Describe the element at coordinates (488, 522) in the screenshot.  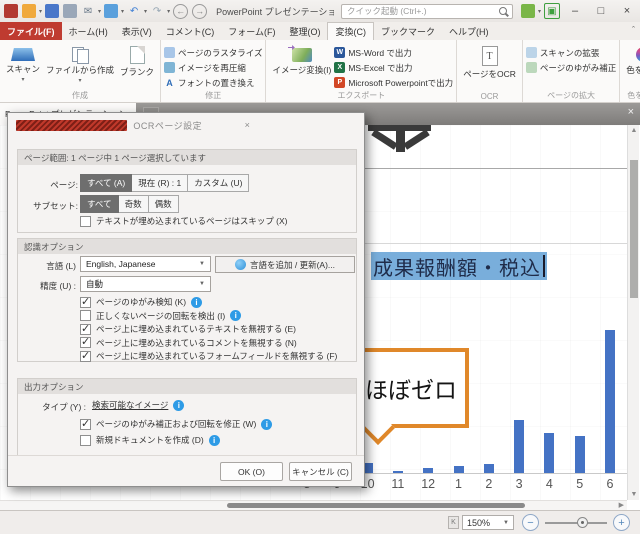
I see `zoom-level-select: 150% ▼` at that location.